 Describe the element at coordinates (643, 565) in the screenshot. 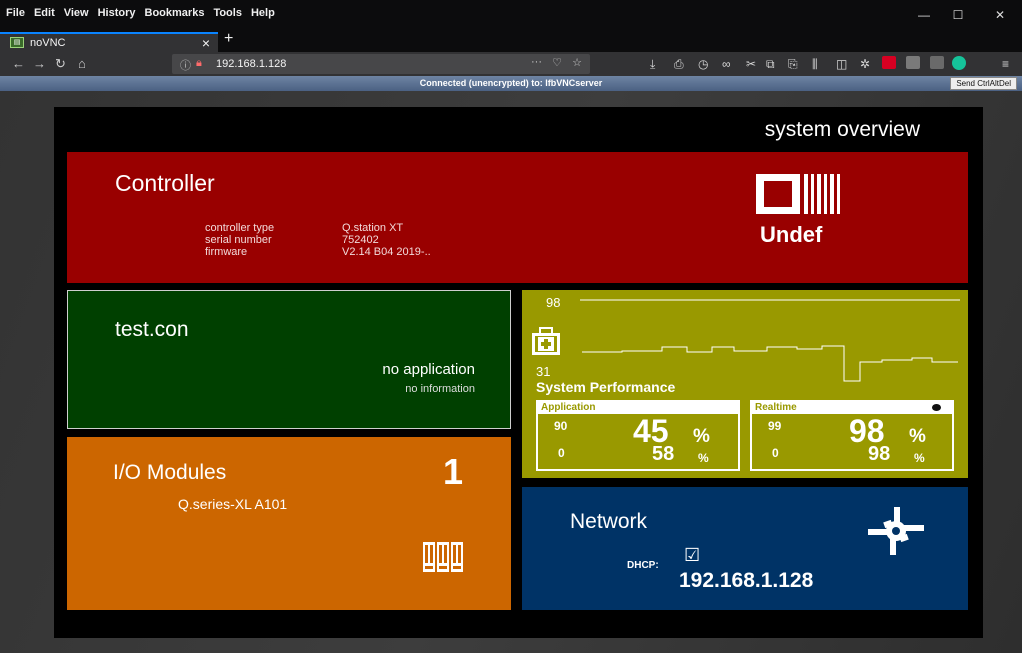

I see `dhcp-label: DHCP:` at that location.